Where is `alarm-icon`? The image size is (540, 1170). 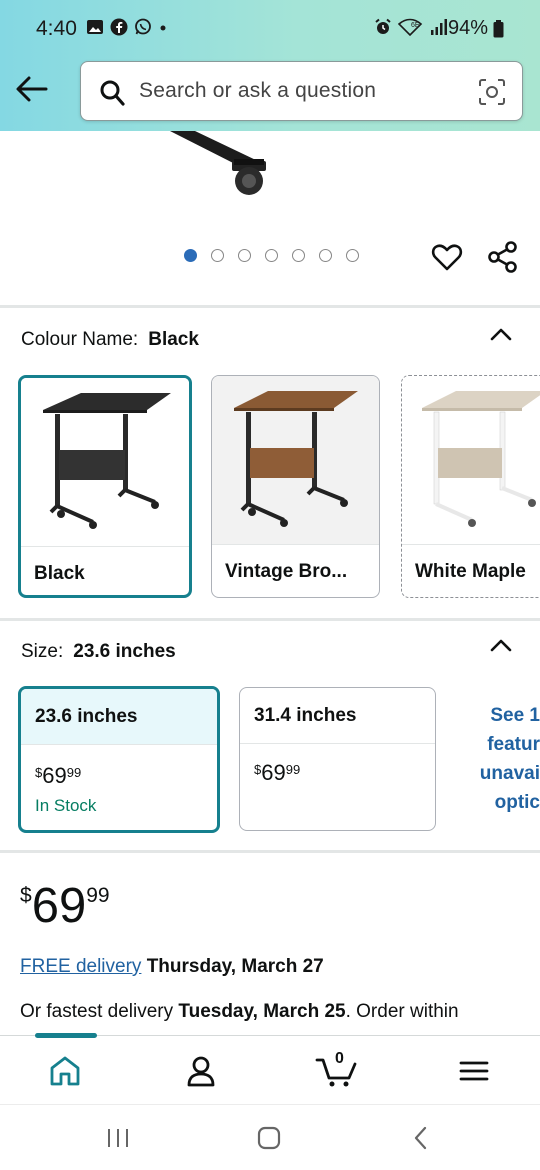 alarm-icon is located at coordinates (383, 26).